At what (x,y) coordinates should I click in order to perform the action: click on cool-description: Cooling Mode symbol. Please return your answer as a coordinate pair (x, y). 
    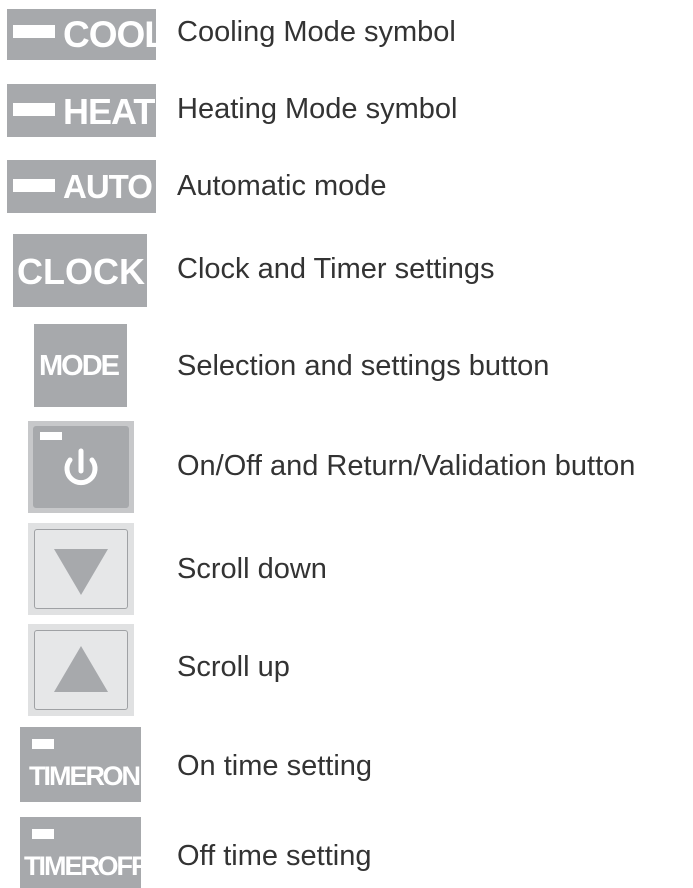
    Looking at the image, I should click on (316, 32).